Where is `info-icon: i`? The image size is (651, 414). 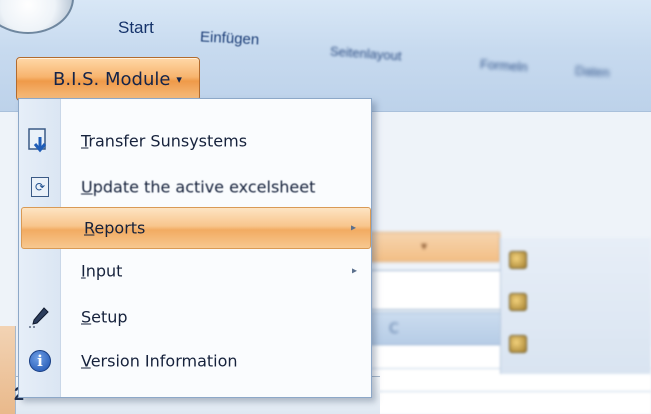 info-icon: i is located at coordinates (40, 361).